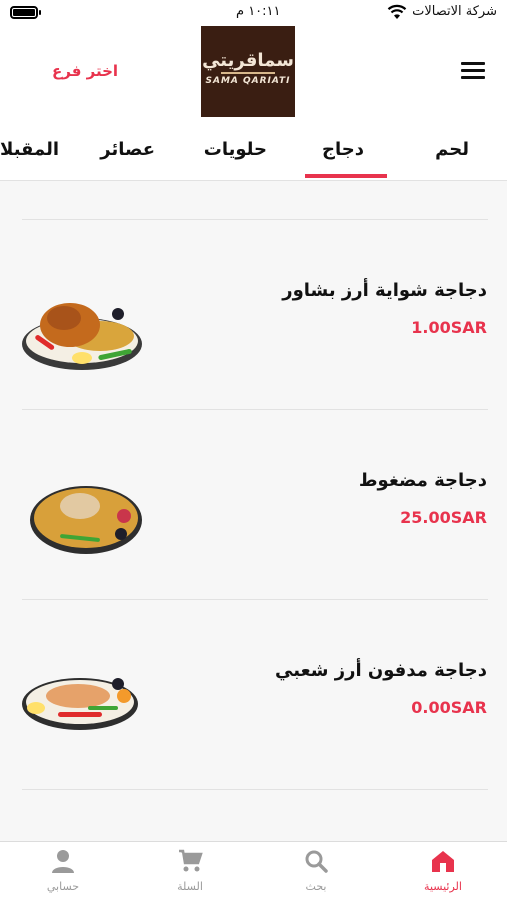 The image size is (507, 900). I want to click on nav-home: الرئيسية, so click(443, 873).